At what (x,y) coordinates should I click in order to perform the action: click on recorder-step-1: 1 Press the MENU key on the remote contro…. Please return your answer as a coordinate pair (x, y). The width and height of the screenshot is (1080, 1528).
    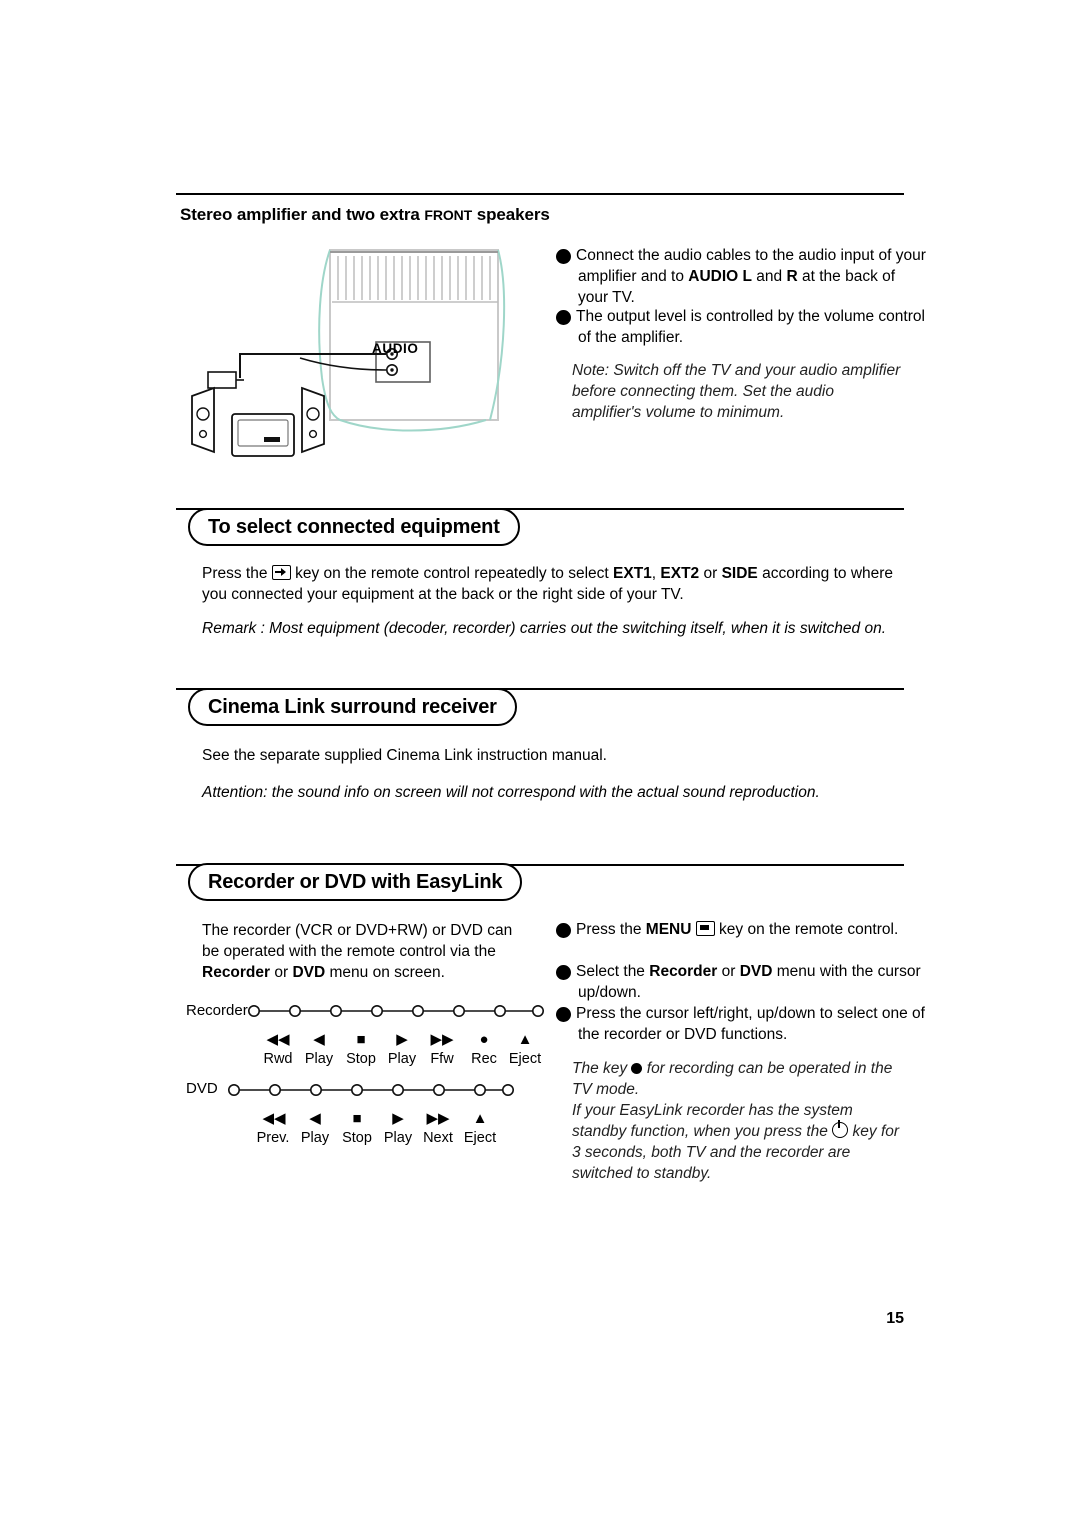
    Looking at the image, I should click on (738, 929).